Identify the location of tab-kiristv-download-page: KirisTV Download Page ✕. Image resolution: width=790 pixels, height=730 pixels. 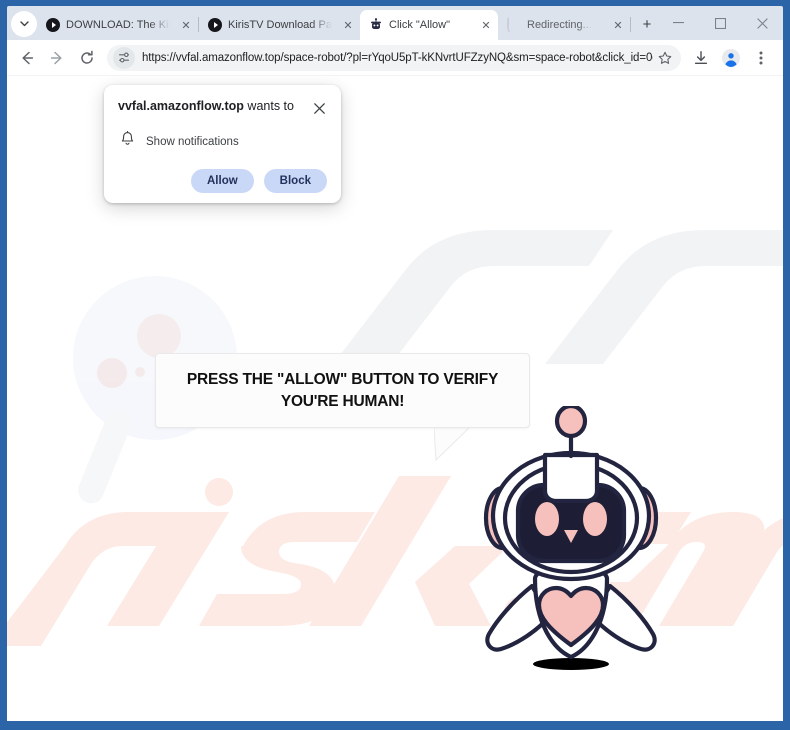
(279, 25).